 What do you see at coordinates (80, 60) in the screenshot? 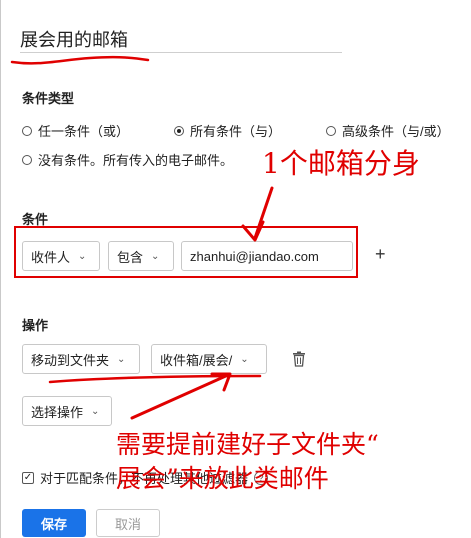
I see `annotation-underline-title` at bounding box center [80, 60].